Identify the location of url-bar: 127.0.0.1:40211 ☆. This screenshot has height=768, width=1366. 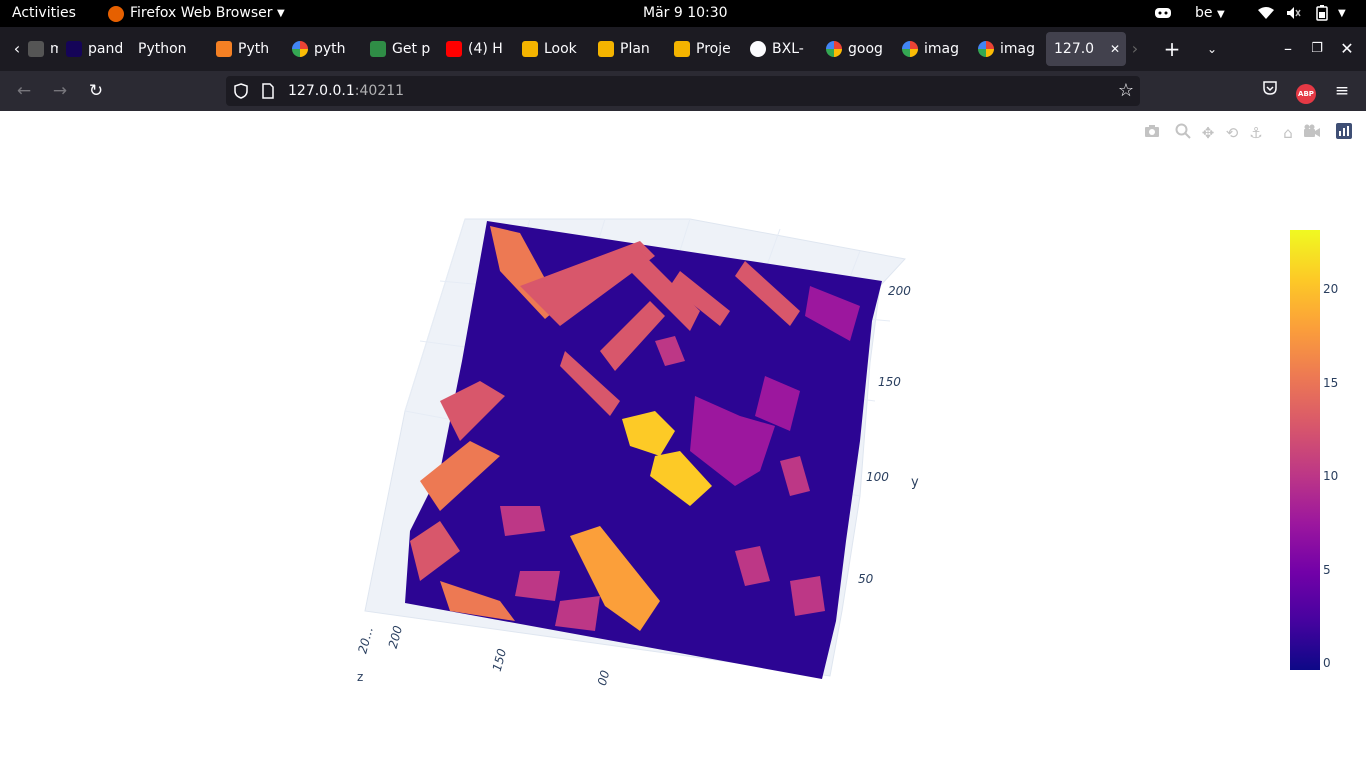
(683, 91).